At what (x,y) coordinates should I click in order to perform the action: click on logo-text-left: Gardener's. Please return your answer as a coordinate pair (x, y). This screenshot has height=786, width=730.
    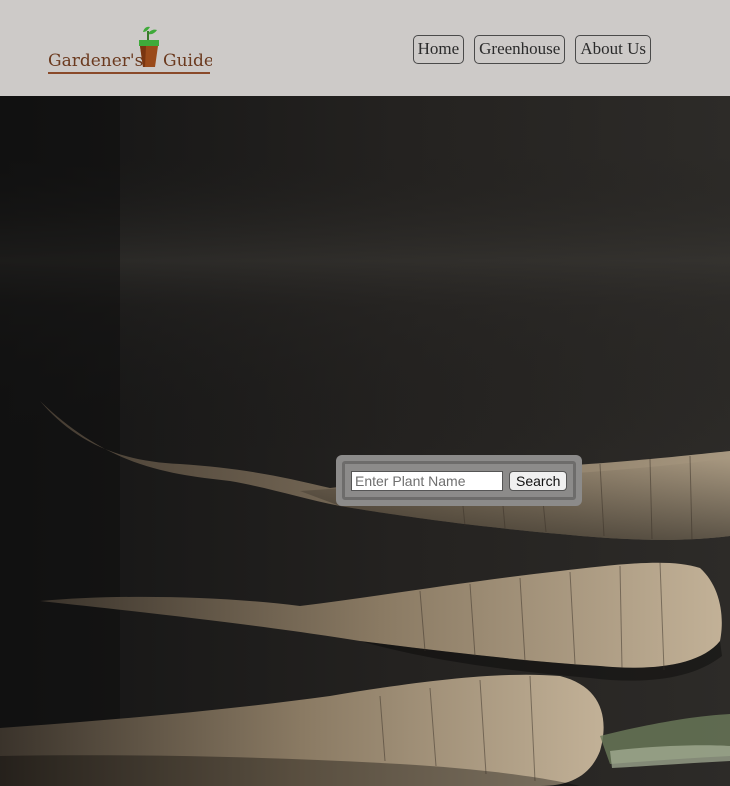
    Looking at the image, I should click on (95, 61).